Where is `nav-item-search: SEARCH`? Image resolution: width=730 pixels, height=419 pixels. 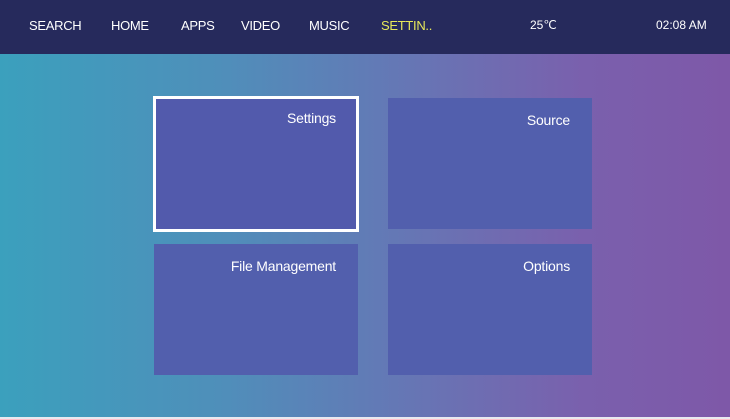
nav-item-search: SEARCH is located at coordinates (55, 25).